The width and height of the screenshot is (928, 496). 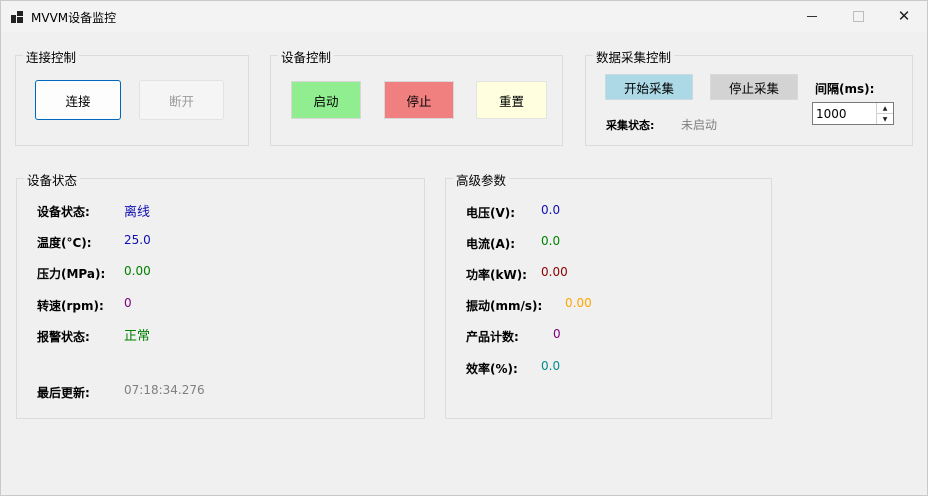 What do you see at coordinates (52, 179) in the screenshot?
I see `device-status-group-title: 设备状态` at bounding box center [52, 179].